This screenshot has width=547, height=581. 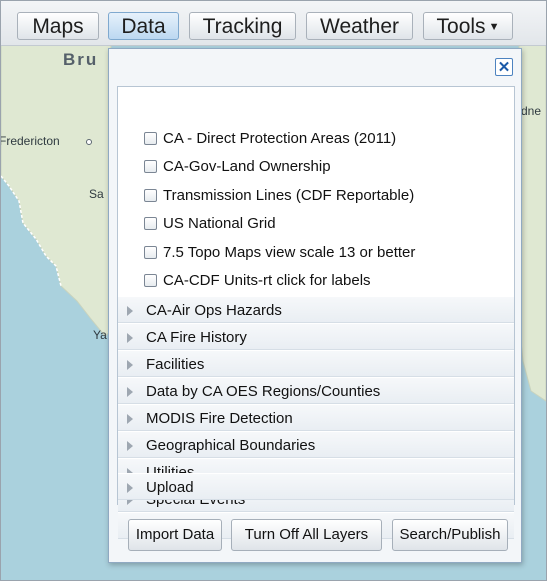 I want to click on import-data-button: Import Data, so click(x=175, y=535).